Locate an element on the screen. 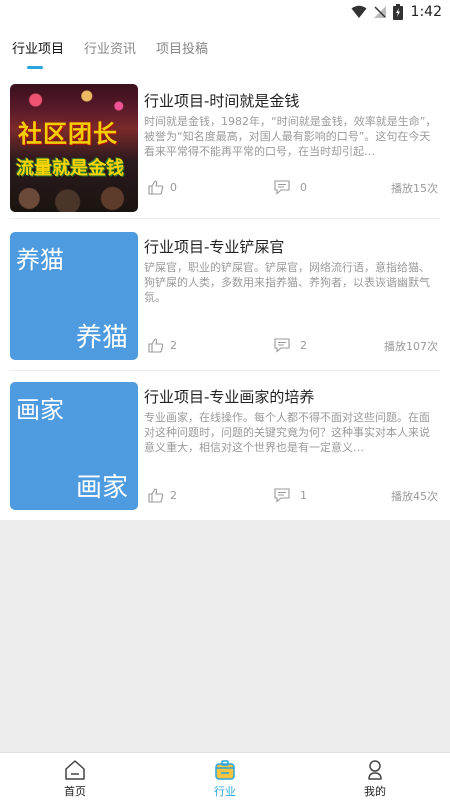 The width and height of the screenshot is (450, 800). comment-count: 0 is located at coordinates (290, 187).